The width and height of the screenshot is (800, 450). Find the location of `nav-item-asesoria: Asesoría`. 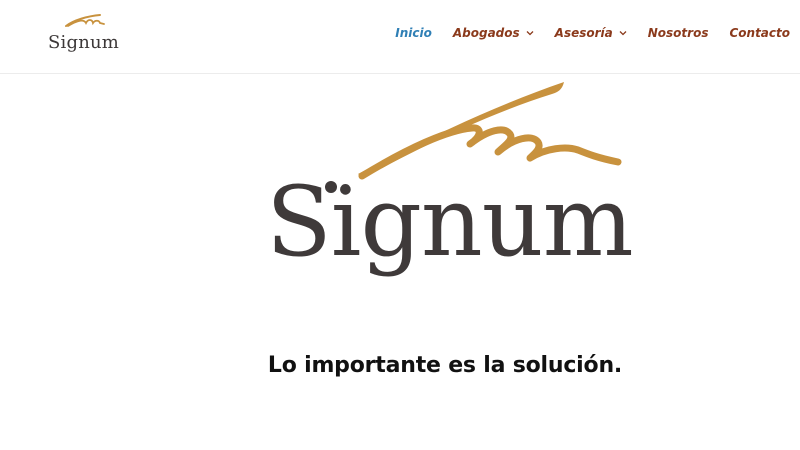

nav-item-asesoria: Asesoría is located at coordinates (591, 33).